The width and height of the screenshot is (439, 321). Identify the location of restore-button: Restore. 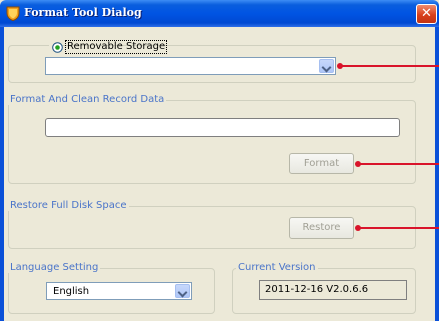
(321, 228).